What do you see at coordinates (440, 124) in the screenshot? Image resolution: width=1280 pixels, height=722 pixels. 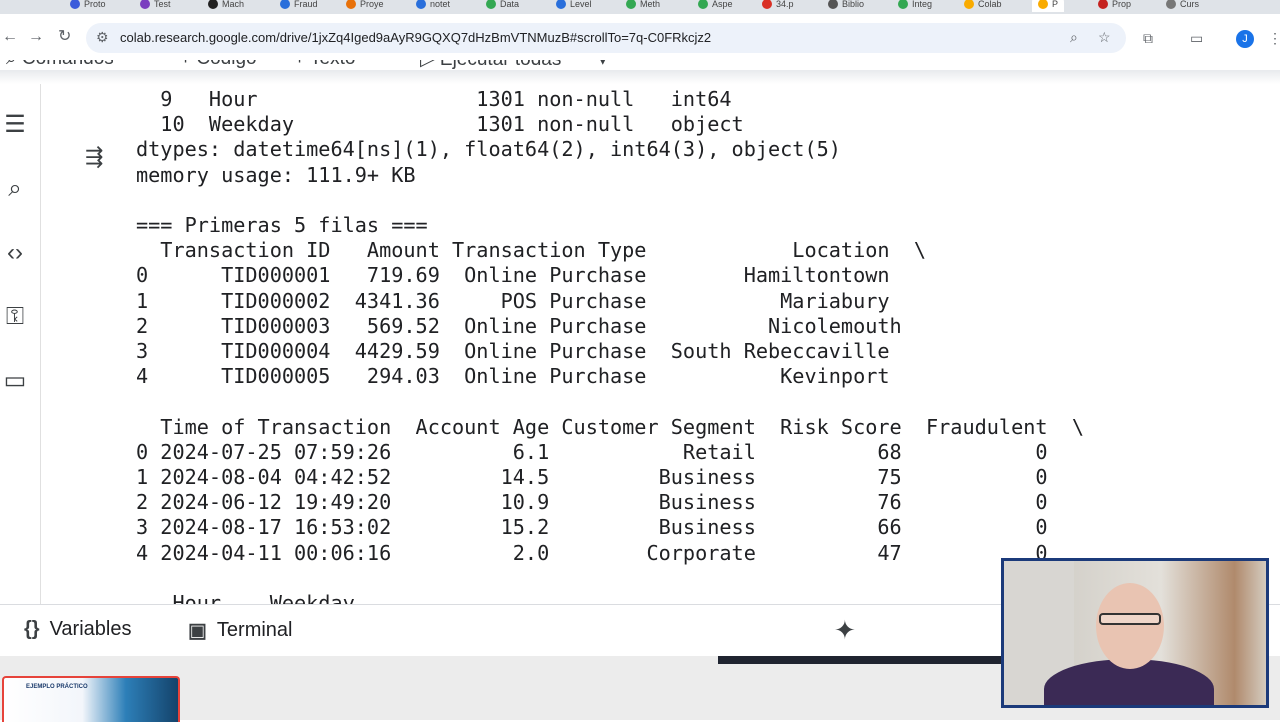 I see `console-line: 10 Weekday 1301 non-null object` at bounding box center [440, 124].